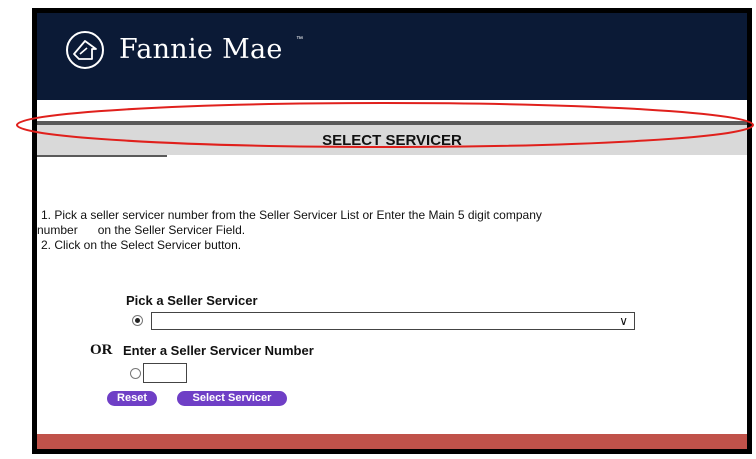 This screenshot has width=756, height=459. I want to click on instruction-line-2: number on the Seller Servicer Field., so click(141, 230).